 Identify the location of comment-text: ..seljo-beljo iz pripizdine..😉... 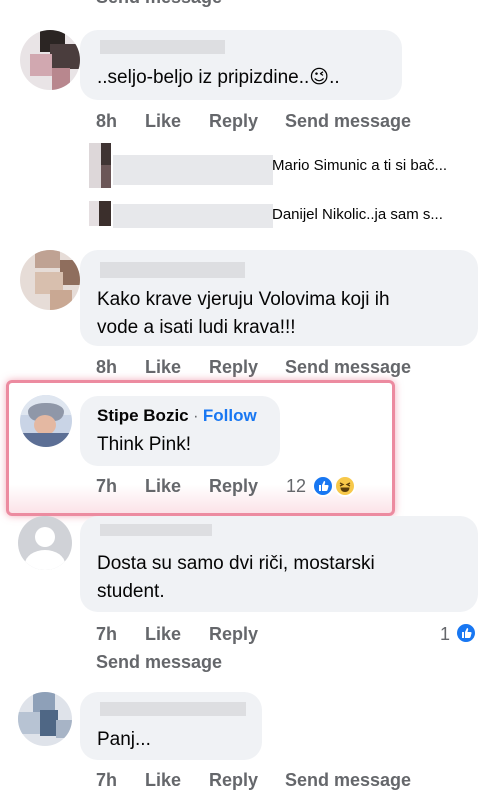
(218, 77).